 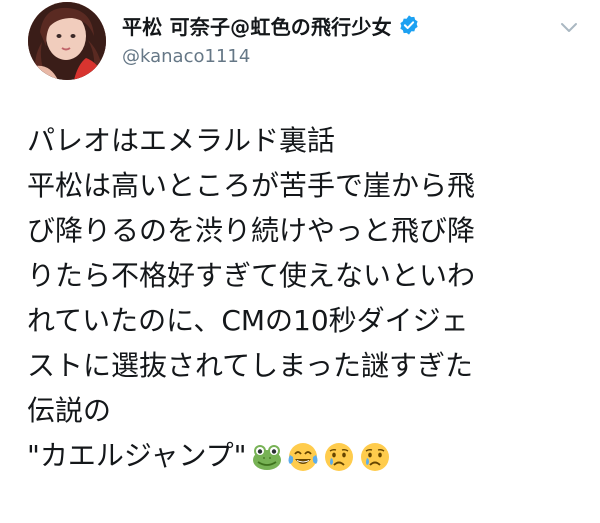 What do you see at coordinates (569, 27) in the screenshot?
I see `chevron-down-icon` at bounding box center [569, 27].